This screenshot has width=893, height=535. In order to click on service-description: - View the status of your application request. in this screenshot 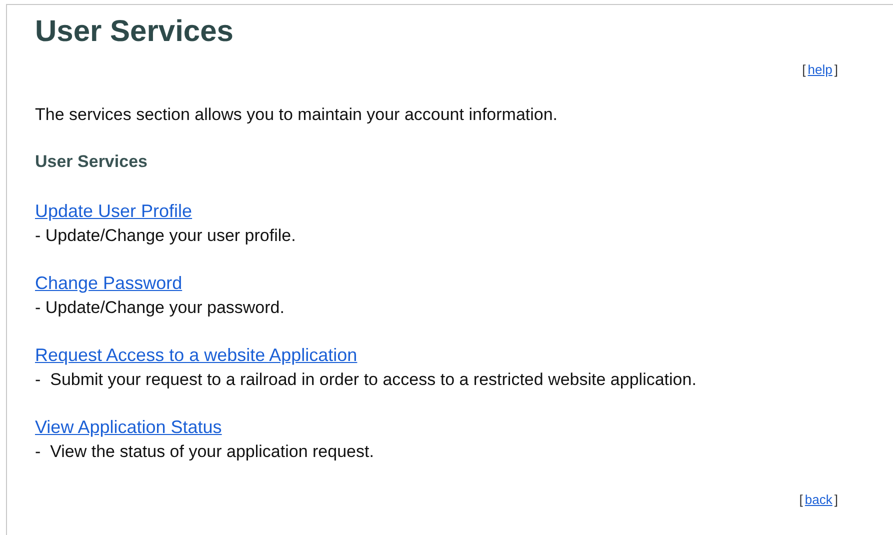, I will do `click(205, 452)`.